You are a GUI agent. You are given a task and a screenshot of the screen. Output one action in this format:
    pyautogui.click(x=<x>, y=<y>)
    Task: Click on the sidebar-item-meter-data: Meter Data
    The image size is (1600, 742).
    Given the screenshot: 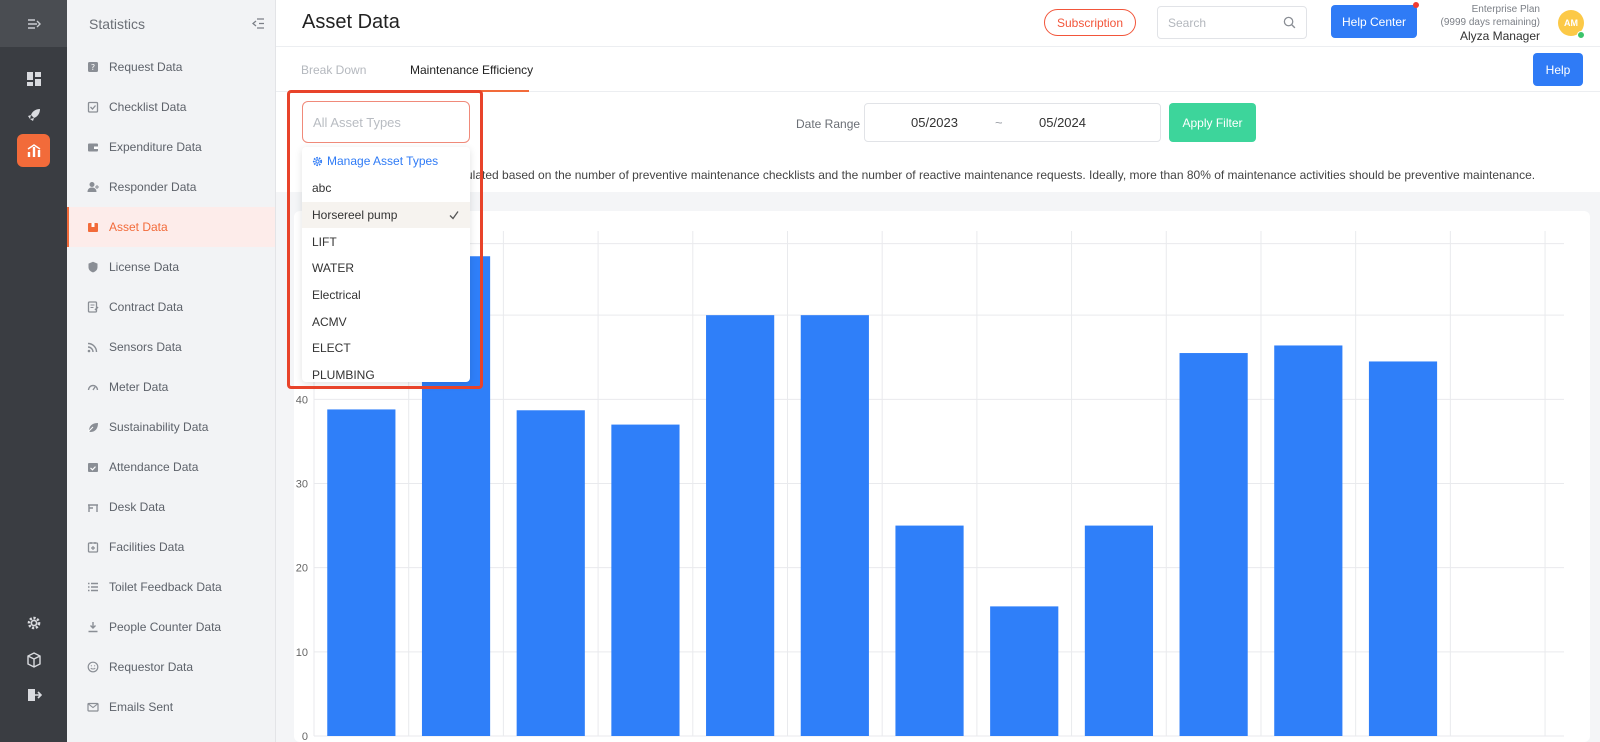 What is the action you would take?
    pyautogui.click(x=171, y=387)
    